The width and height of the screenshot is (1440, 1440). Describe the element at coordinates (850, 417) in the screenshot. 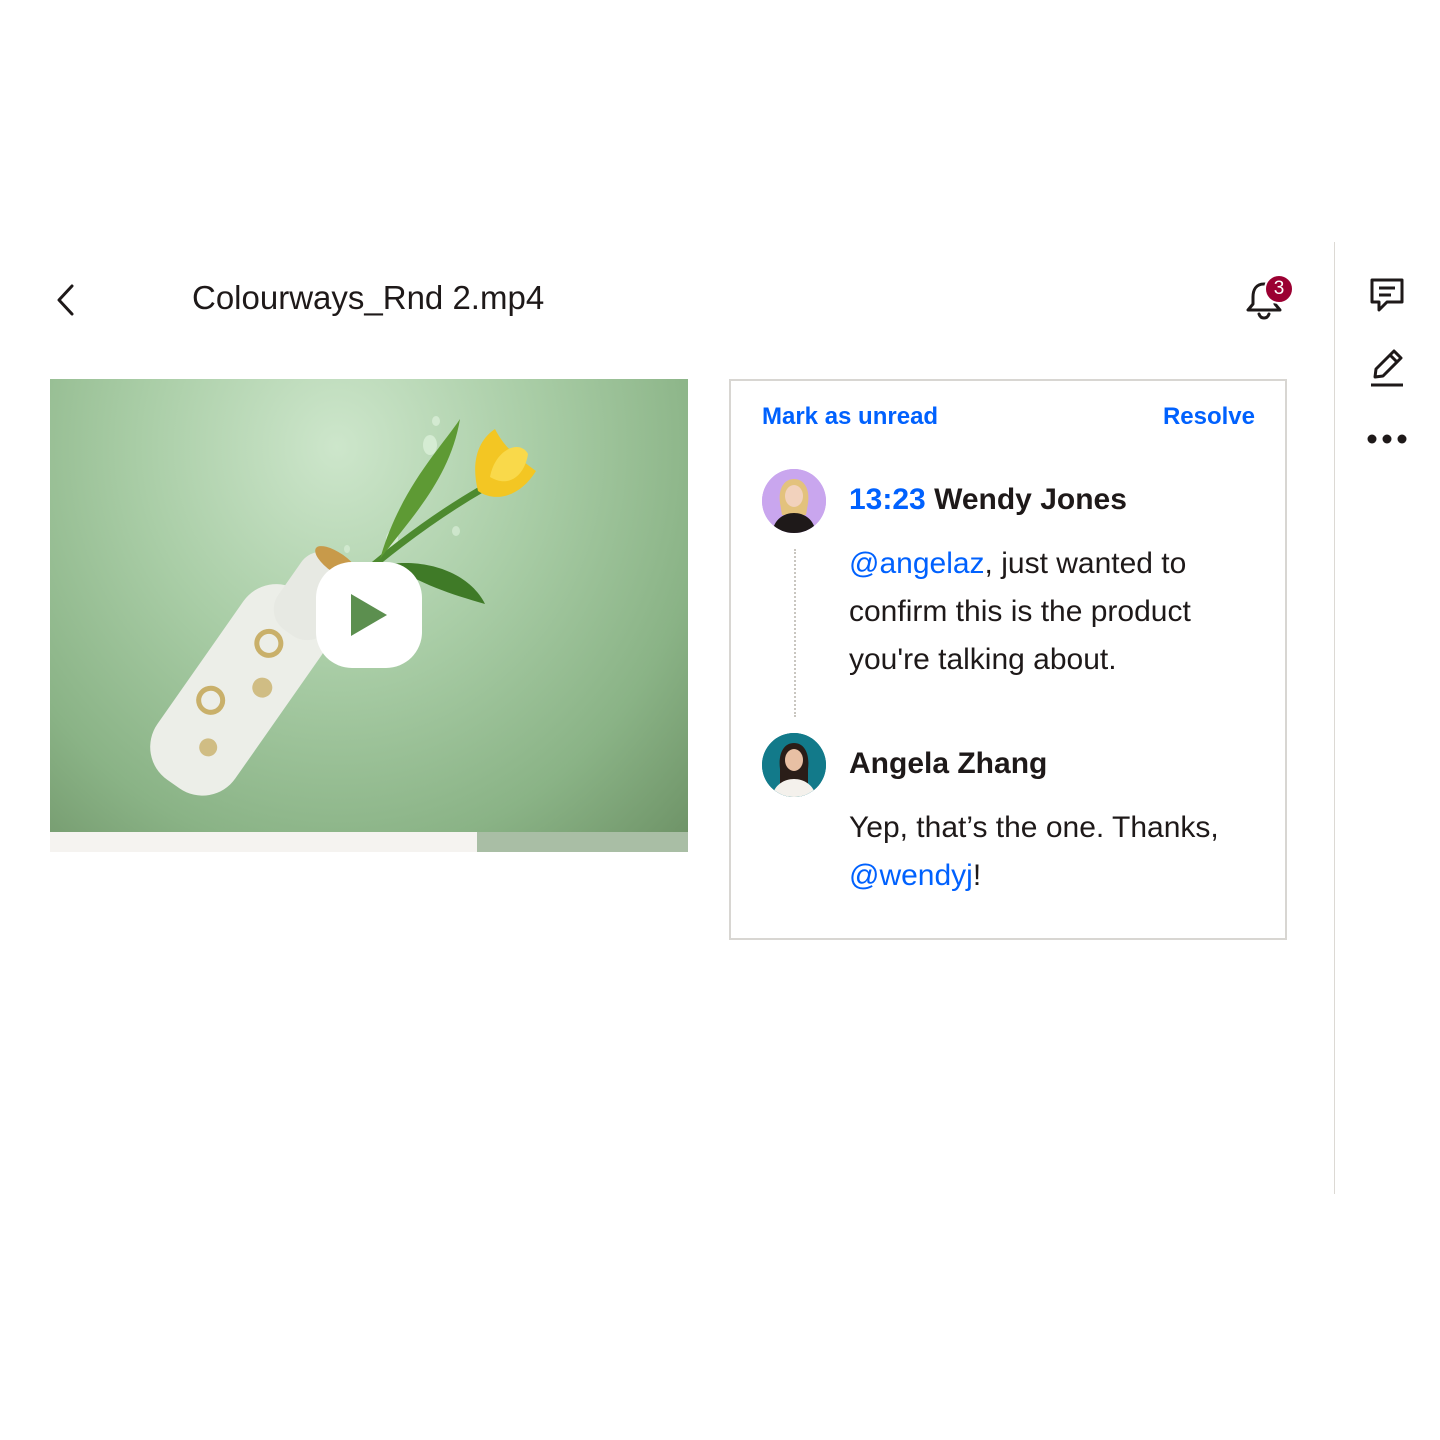

I see `mark-as-unread-link: Mark as unread` at that location.